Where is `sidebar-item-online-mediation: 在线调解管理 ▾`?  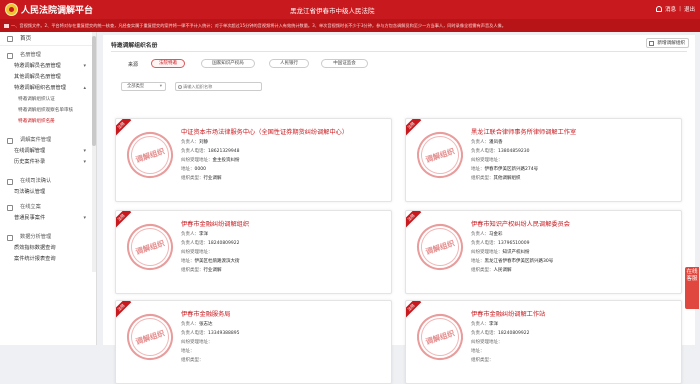
sidebar-item-online-mediation: 在线调解管理 ▾ is located at coordinates (48, 151).